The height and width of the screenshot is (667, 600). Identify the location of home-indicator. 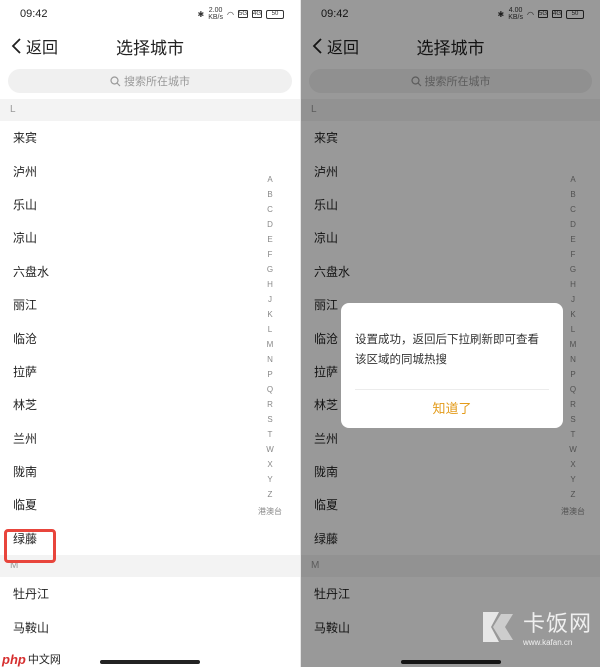
(150, 662).